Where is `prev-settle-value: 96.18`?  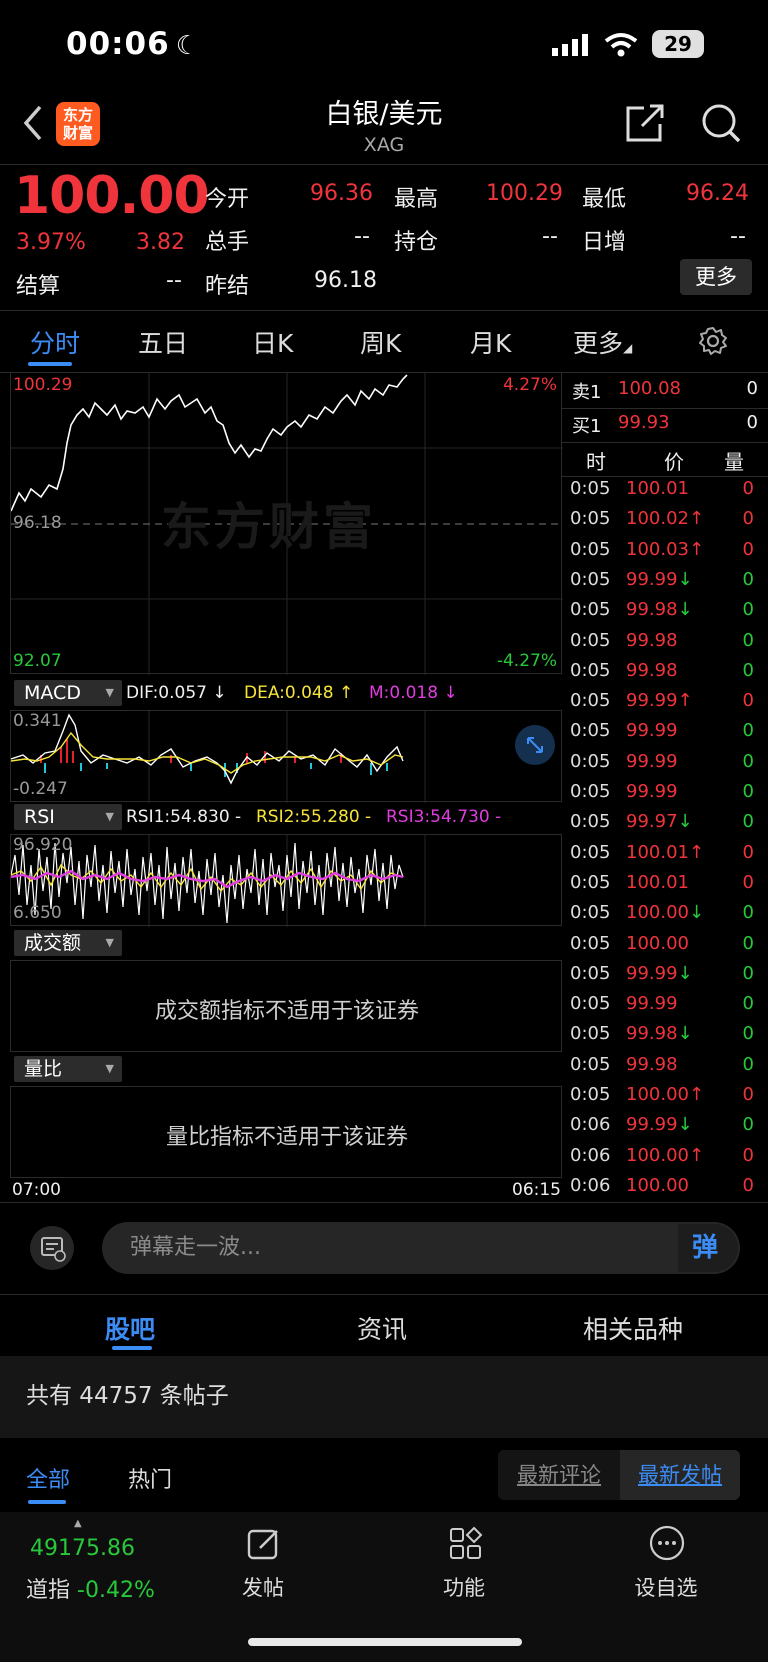
prev-settle-value: 96.18 is located at coordinates (345, 280).